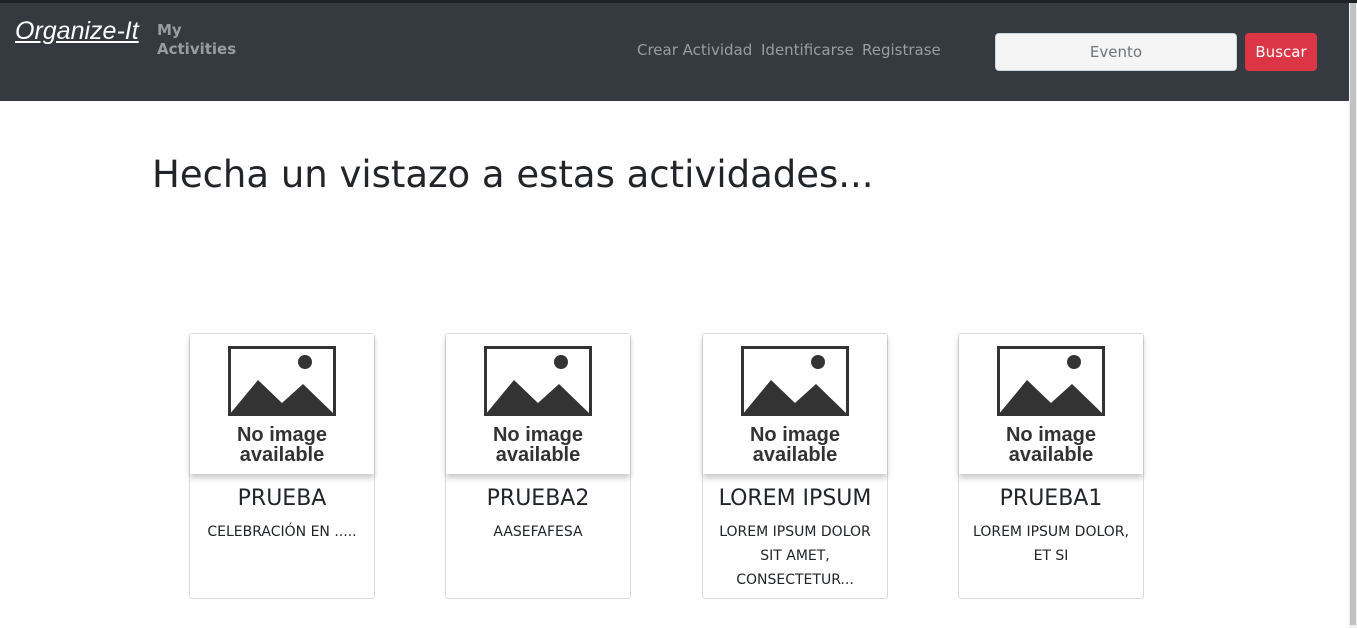 Image resolution: width=1357 pixels, height=628 pixels. Describe the element at coordinates (1051, 544) in the screenshot. I see `card-text: LOREM IPSUM DOLOR, ET SI` at that location.